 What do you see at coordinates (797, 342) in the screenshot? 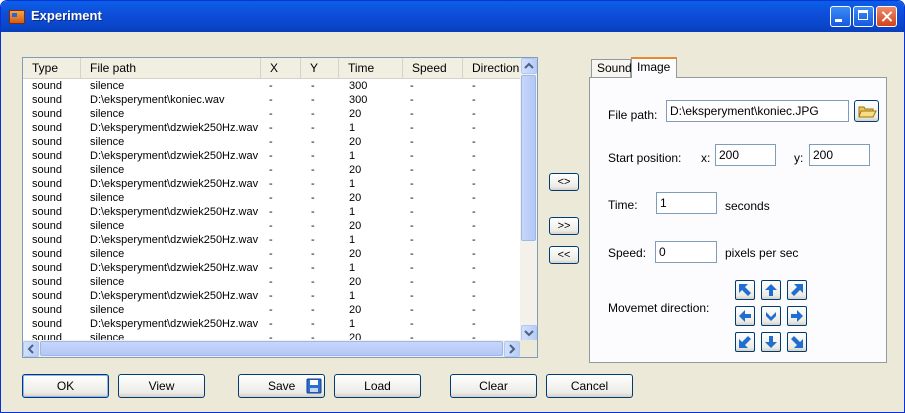
I see `direction-down-right-button` at bounding box center [797, 342].